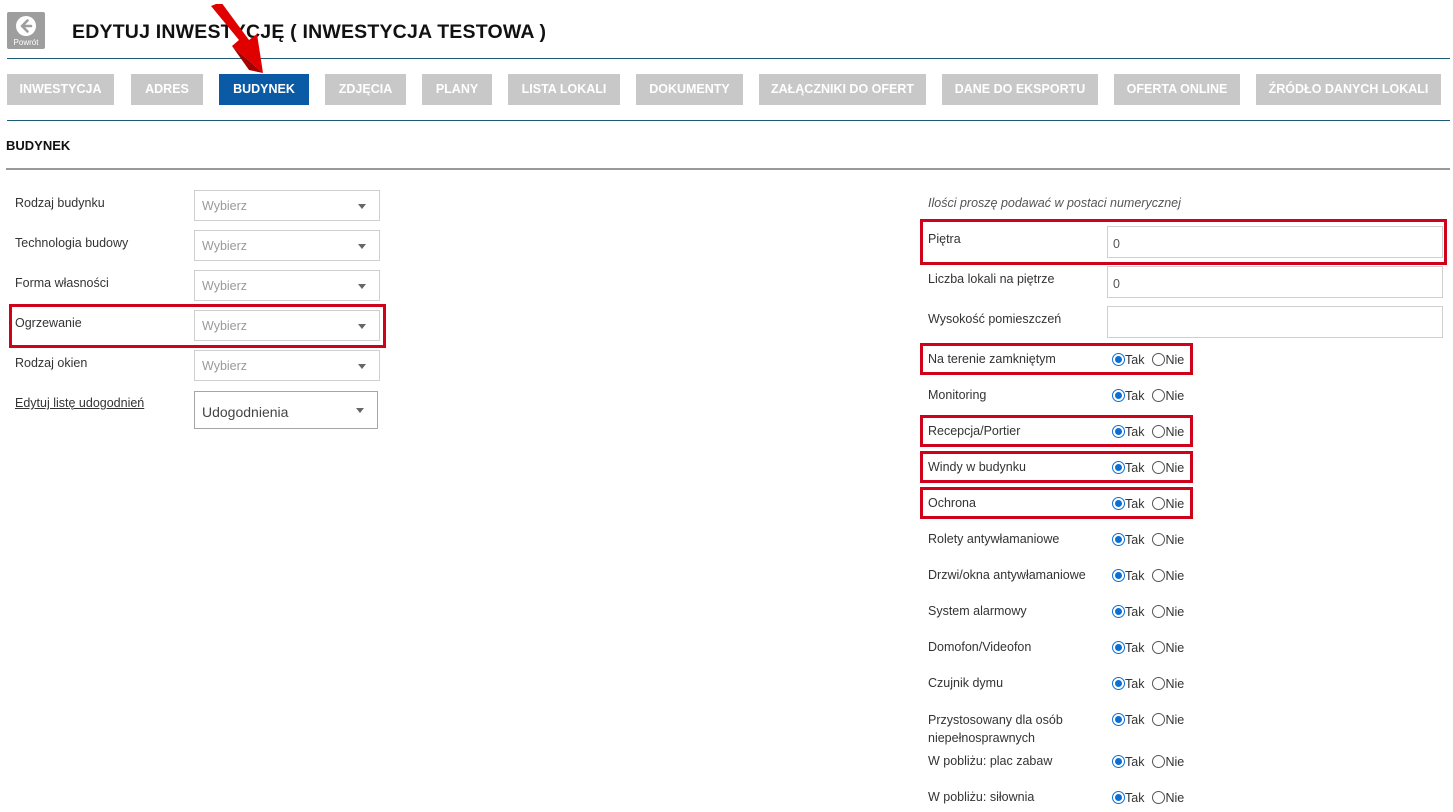  I want to click on tab-zrodlo-danych: ŹRÓDŁO DANYCH LOKALI, so click(1348, 89).